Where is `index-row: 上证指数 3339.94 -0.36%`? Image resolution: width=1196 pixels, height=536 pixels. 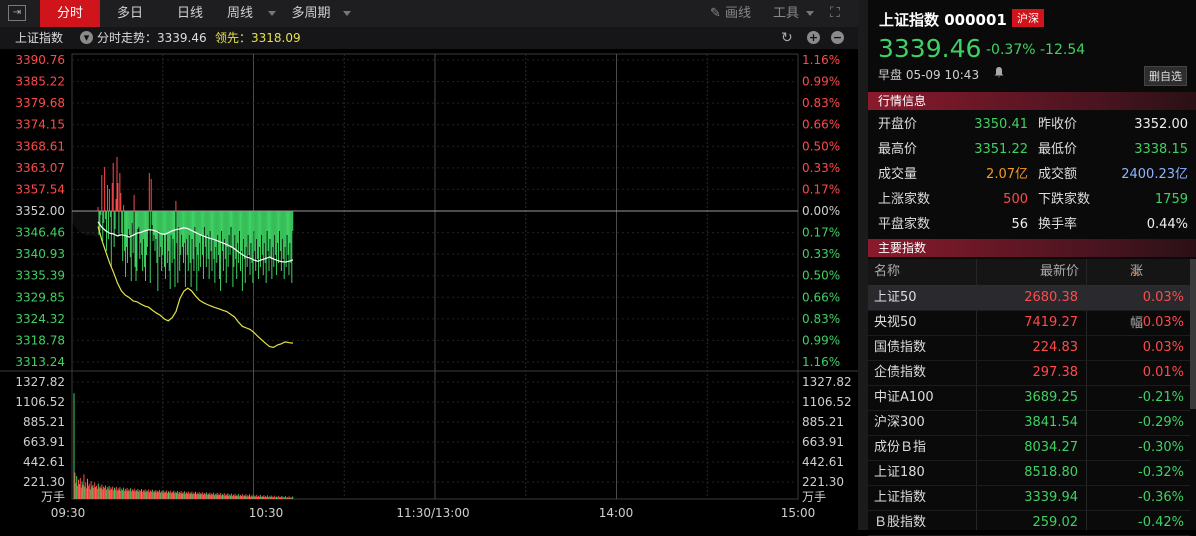 index-row: 上证指数 3339.94 -0.36% is located at coordinates (1029, 498).